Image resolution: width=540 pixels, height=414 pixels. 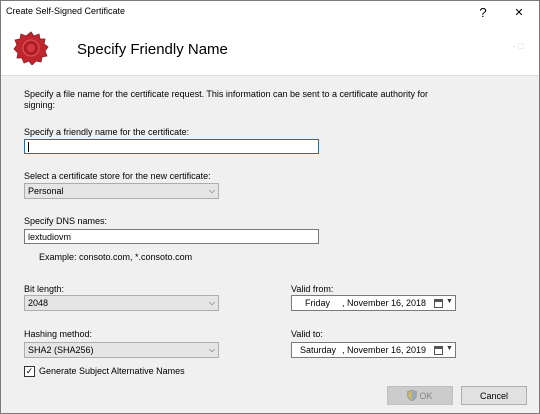 What do you see at coordinates (494, 395) in the screenshot?
I see `cancel-button: Cancel` at bounding box center [494, 395].